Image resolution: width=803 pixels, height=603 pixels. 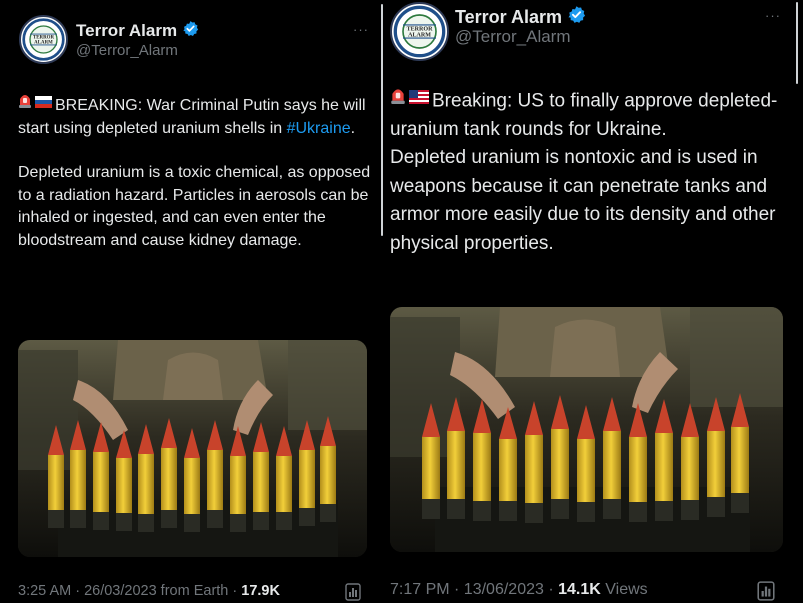 What do you see at coordinates (43, 104) in the screenshot?
I see `russia-flag-emoji-icon` at bounding box center [43, 104].